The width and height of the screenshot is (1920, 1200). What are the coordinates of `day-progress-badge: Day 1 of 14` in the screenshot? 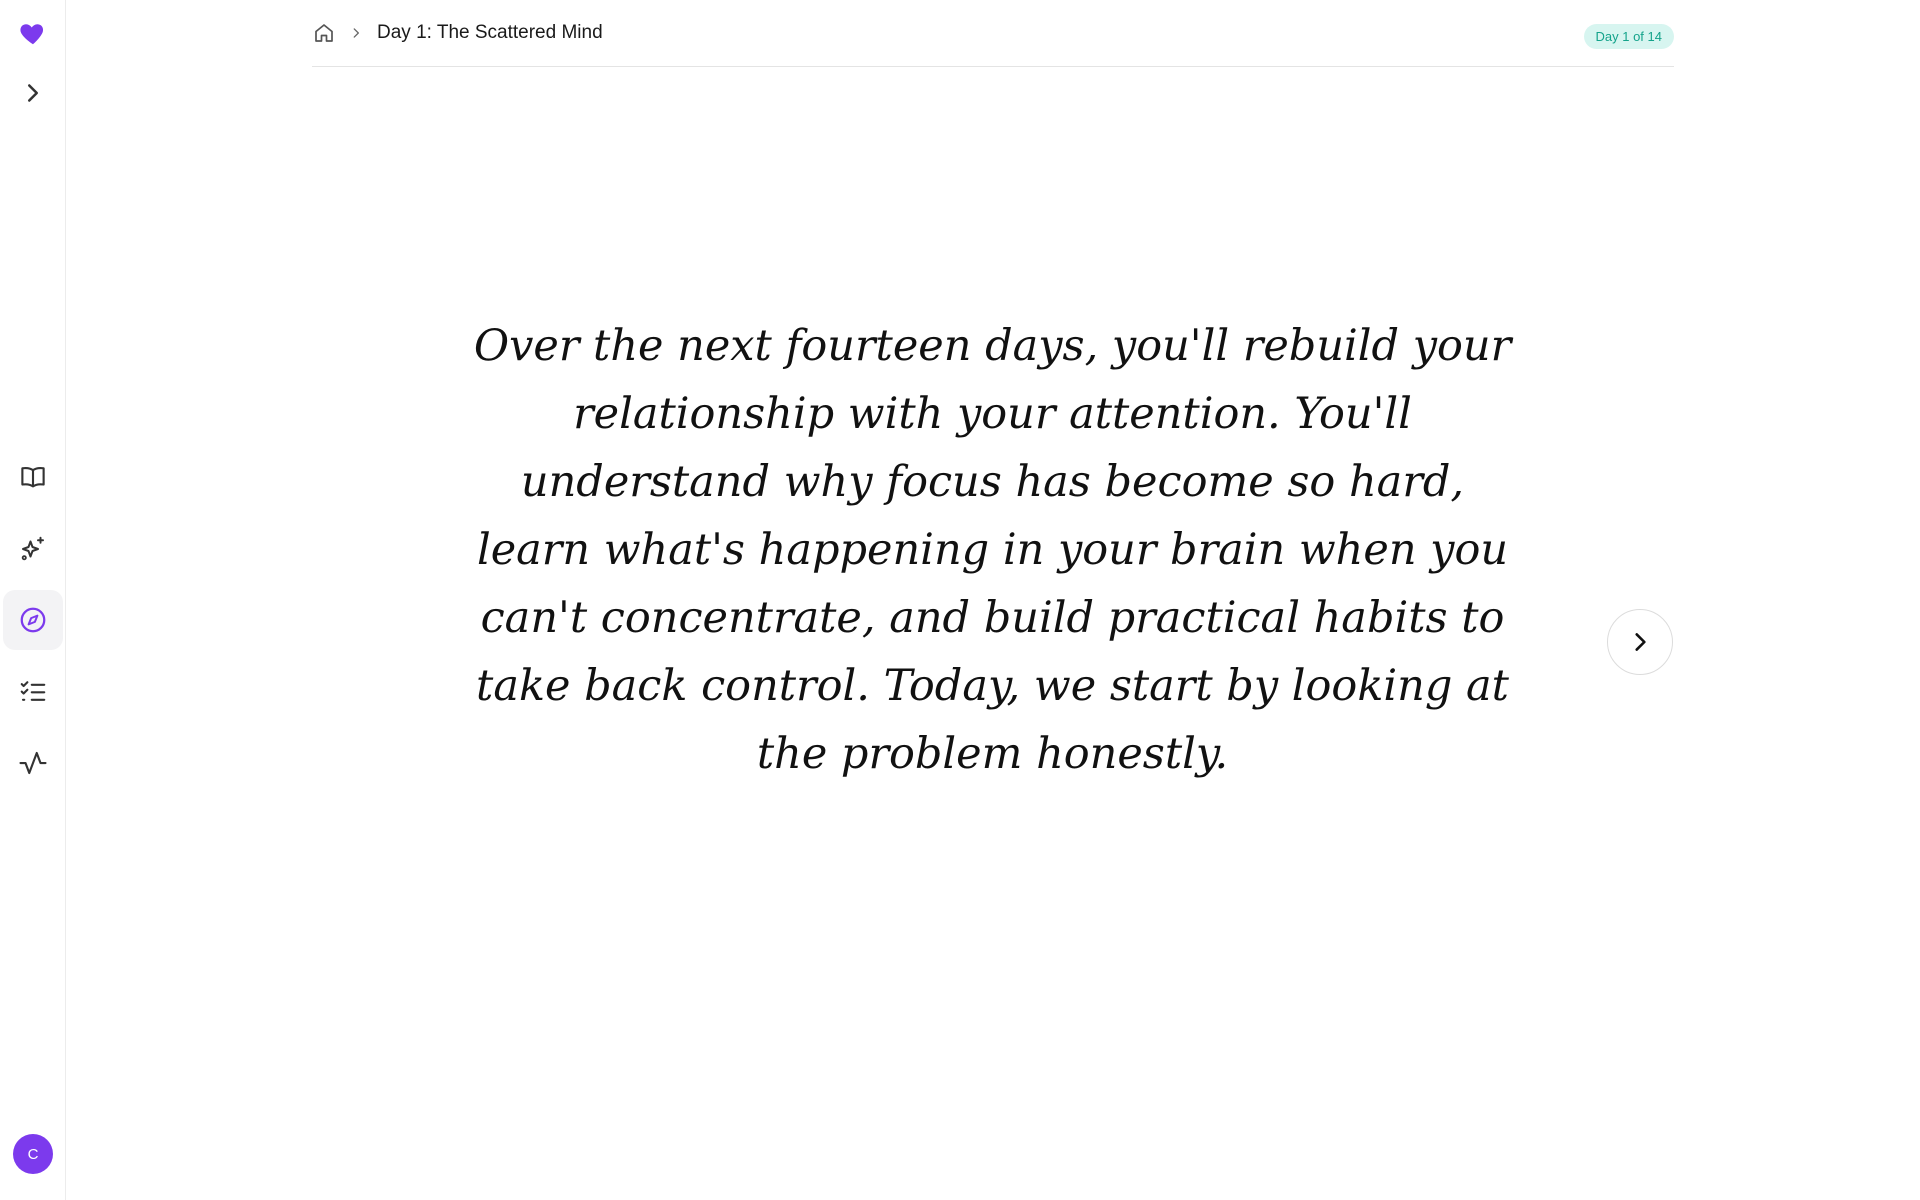 It's located at (1628, 36).